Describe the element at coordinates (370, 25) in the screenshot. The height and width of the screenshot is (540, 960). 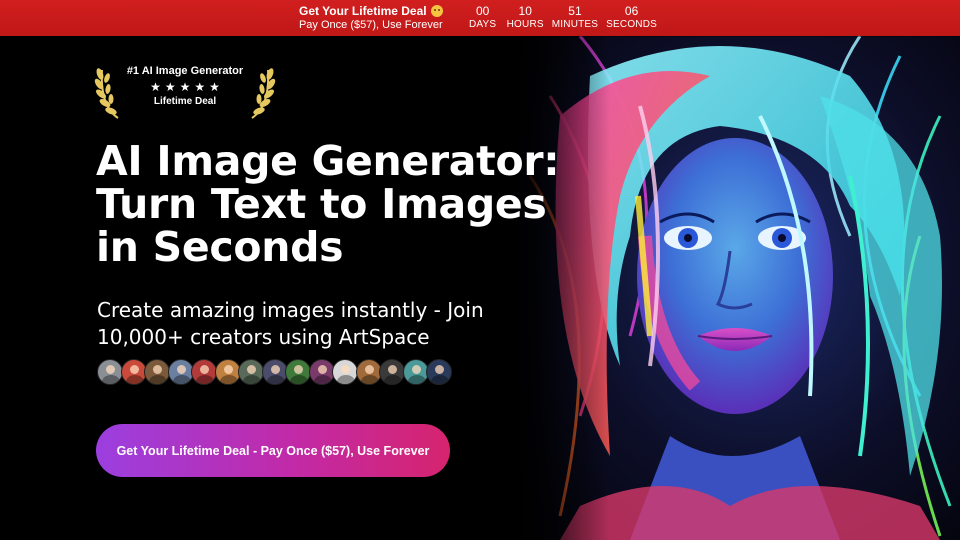
I see `promo-subtitle: Pay Once ($57), Use Forever` at that location.